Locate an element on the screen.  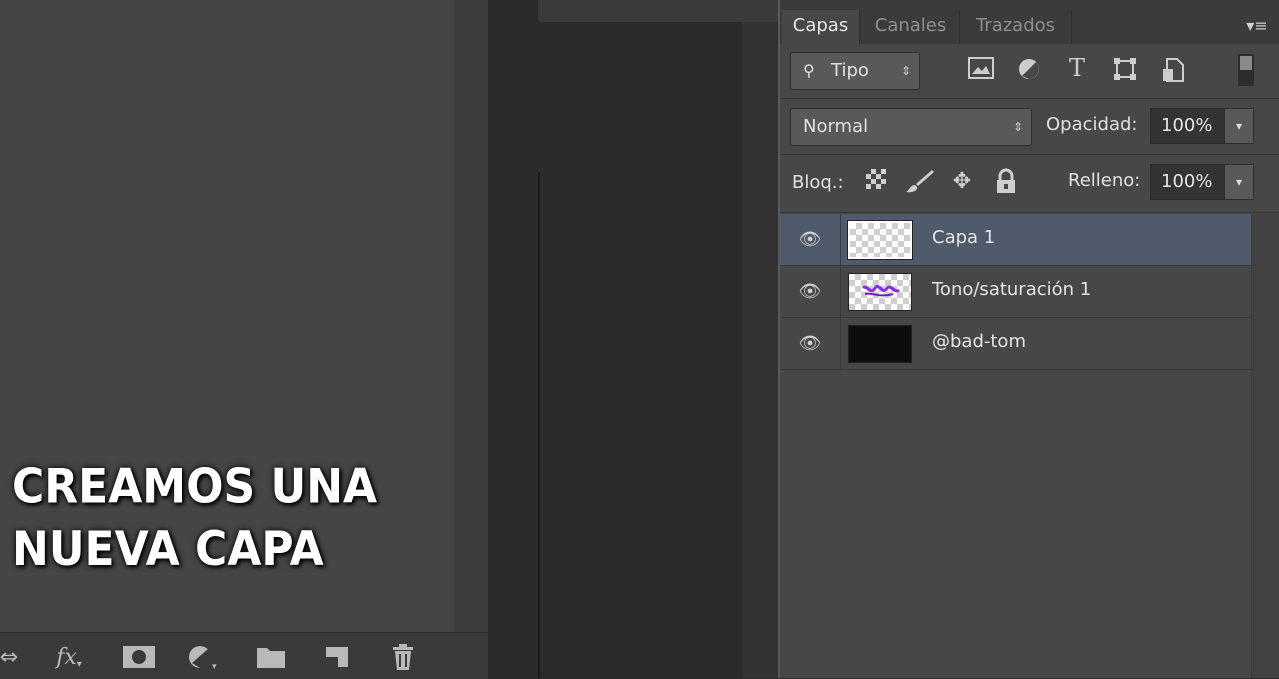
adjustment-icon: ▾ is located at coordinates (203, 657).